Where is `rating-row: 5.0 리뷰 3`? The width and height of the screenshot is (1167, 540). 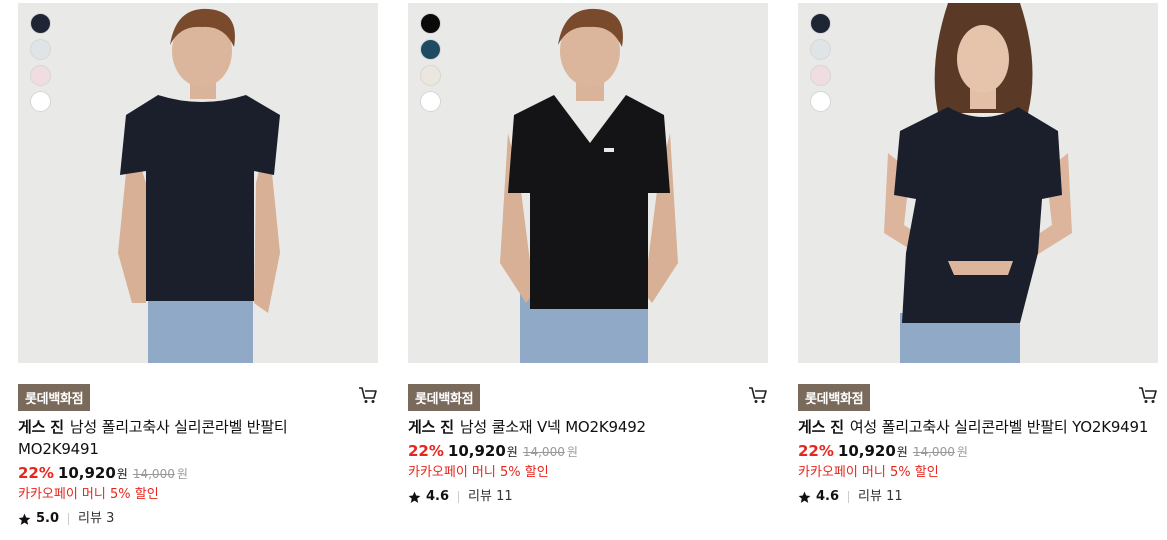 rating-row: 5.0 리뷰 3 is located at coordinates (198, 519).